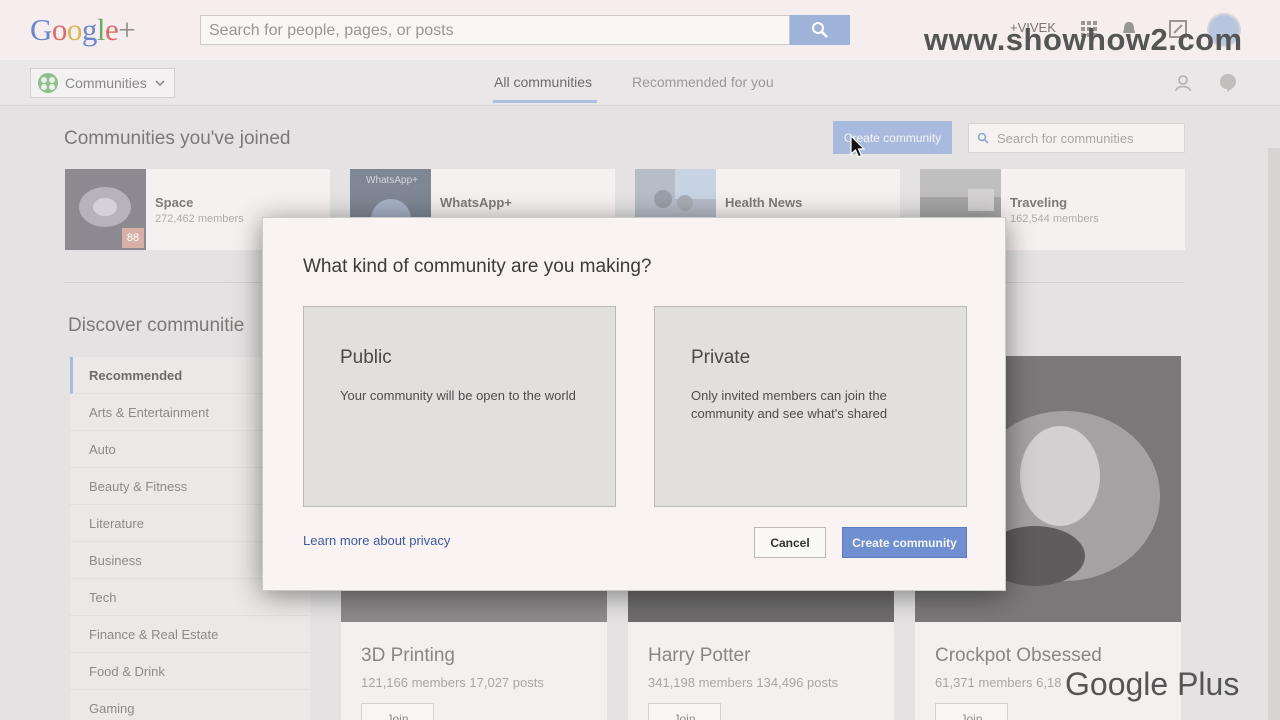 This screenshot has height=720, width=1280. I want to click on chevron-down-icon, so click(160, 83).